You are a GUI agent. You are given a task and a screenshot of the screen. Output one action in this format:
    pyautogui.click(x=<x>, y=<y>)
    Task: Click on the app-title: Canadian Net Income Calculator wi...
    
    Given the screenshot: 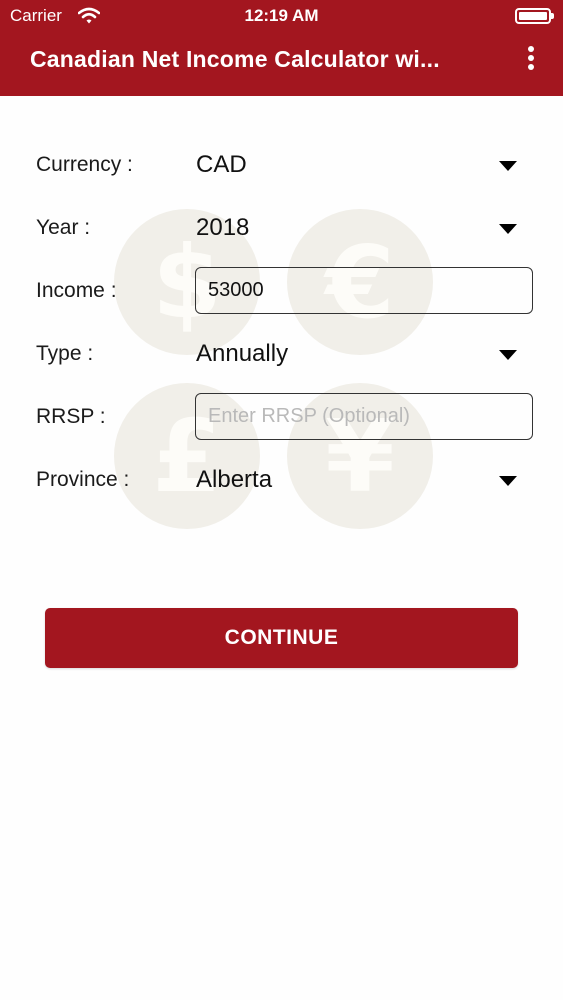 What is the action you would take?
    pyautogui.click(x=235, y=59)
    